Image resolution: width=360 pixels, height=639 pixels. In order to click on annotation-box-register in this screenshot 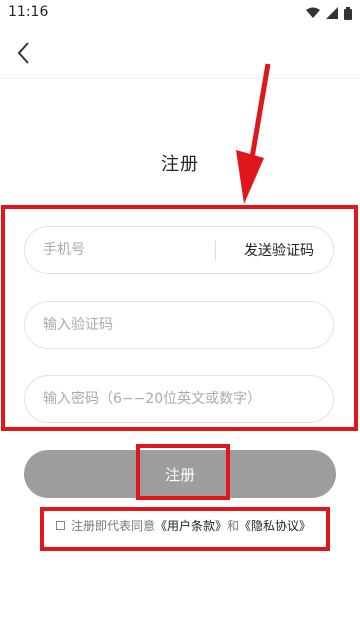, I will do `click(183, 472)`.